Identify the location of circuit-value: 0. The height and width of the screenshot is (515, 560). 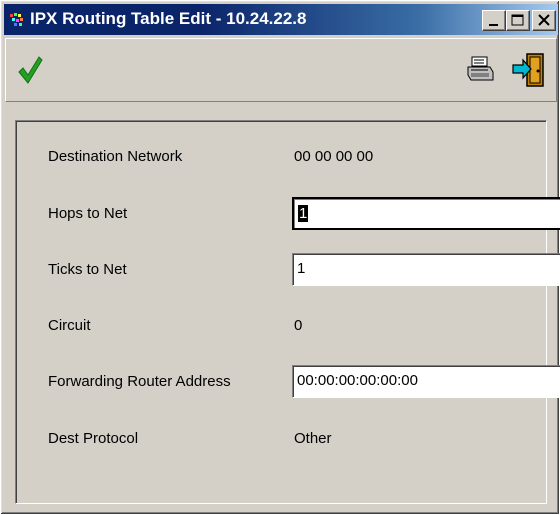
(298, 325).